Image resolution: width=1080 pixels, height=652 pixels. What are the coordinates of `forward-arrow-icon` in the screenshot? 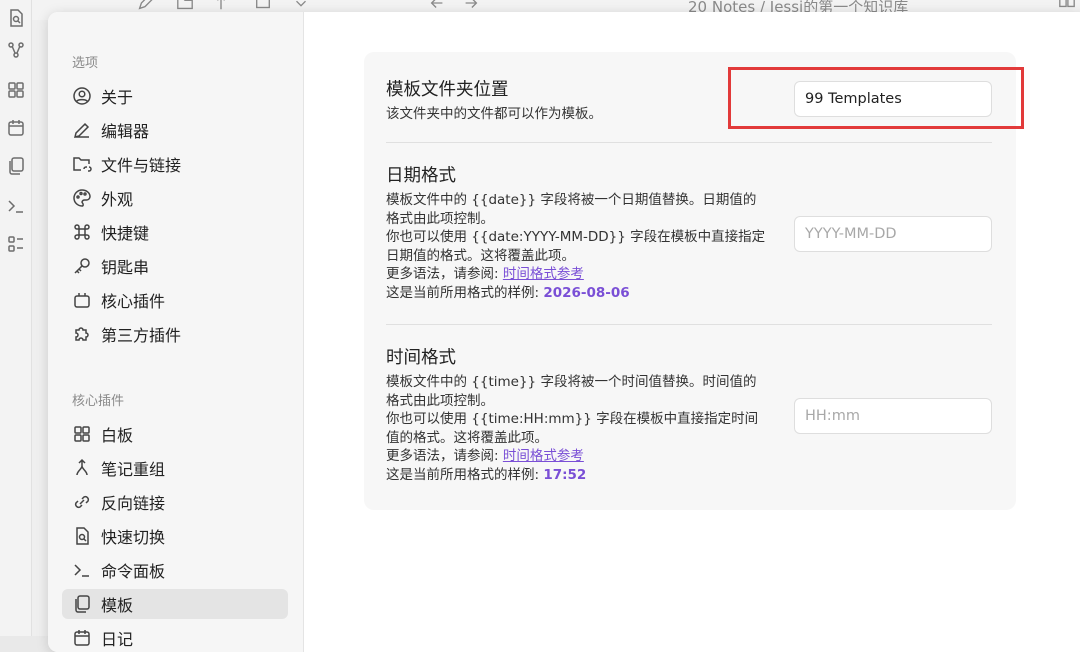 It's located at (471, 6).